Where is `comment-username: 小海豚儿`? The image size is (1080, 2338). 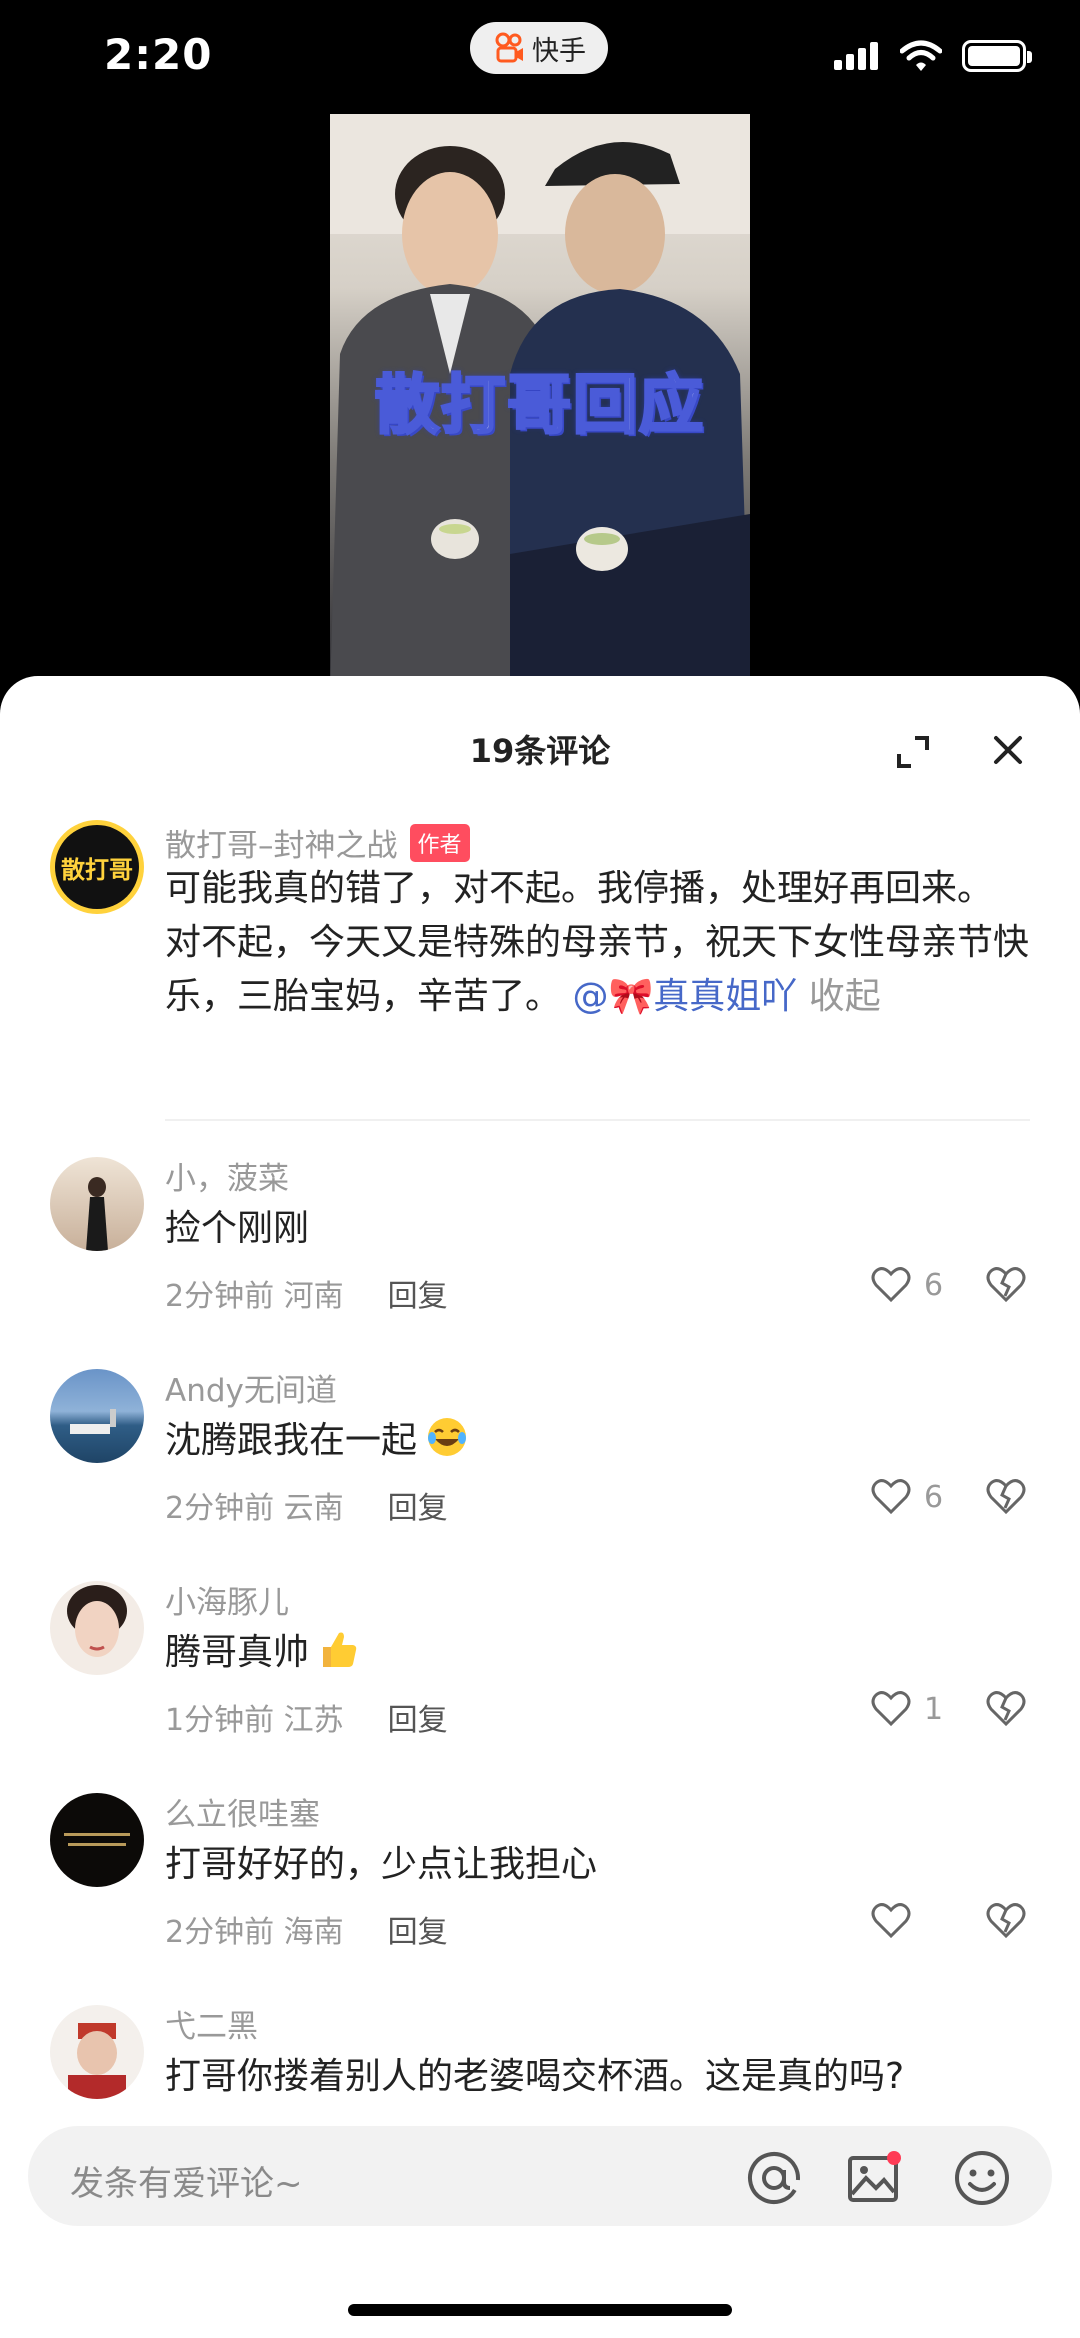 comment-username: 小海豚儿 is located at coordinates (227, 1599).